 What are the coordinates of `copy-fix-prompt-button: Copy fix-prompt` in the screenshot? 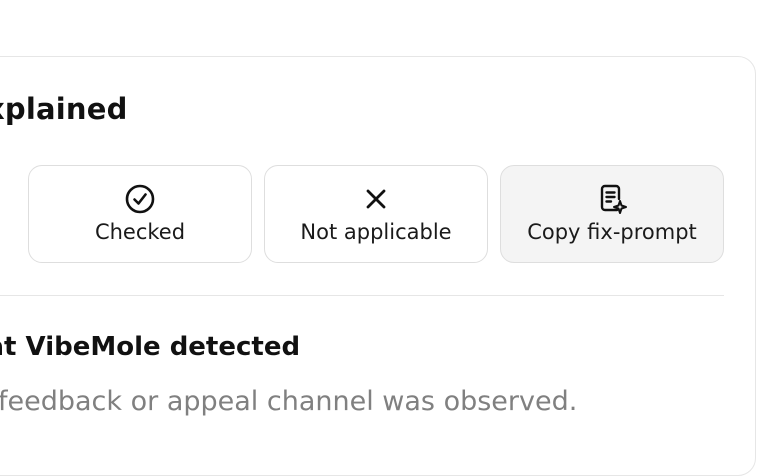 It's located at (612, 214).